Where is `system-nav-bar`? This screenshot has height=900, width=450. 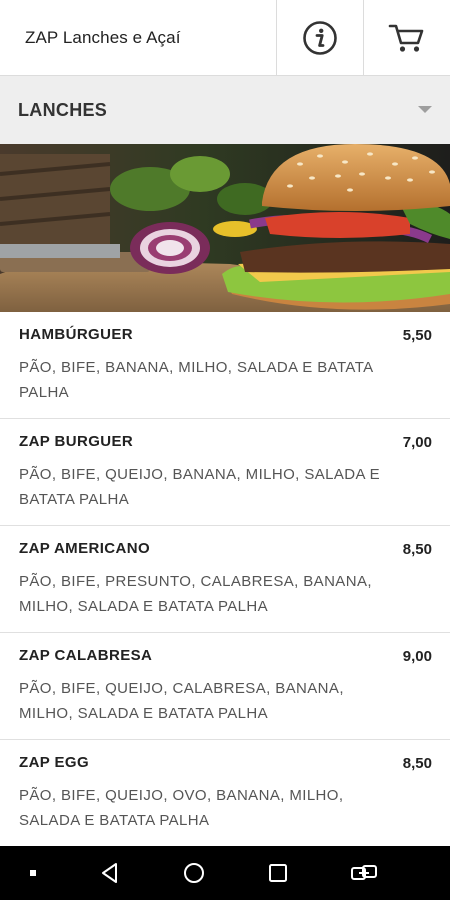 system-nav-bar is located at coordinates (225, 873).